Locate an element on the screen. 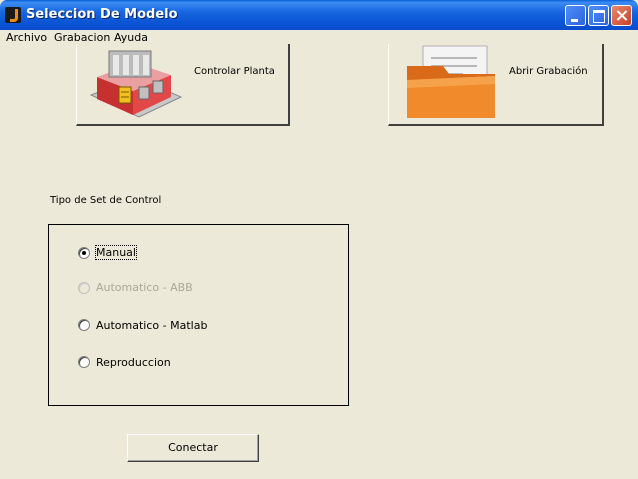 This screenshot has height=479, width=638. control-type-title: Tipo de Set de Control is located at coordinates (106, 200).